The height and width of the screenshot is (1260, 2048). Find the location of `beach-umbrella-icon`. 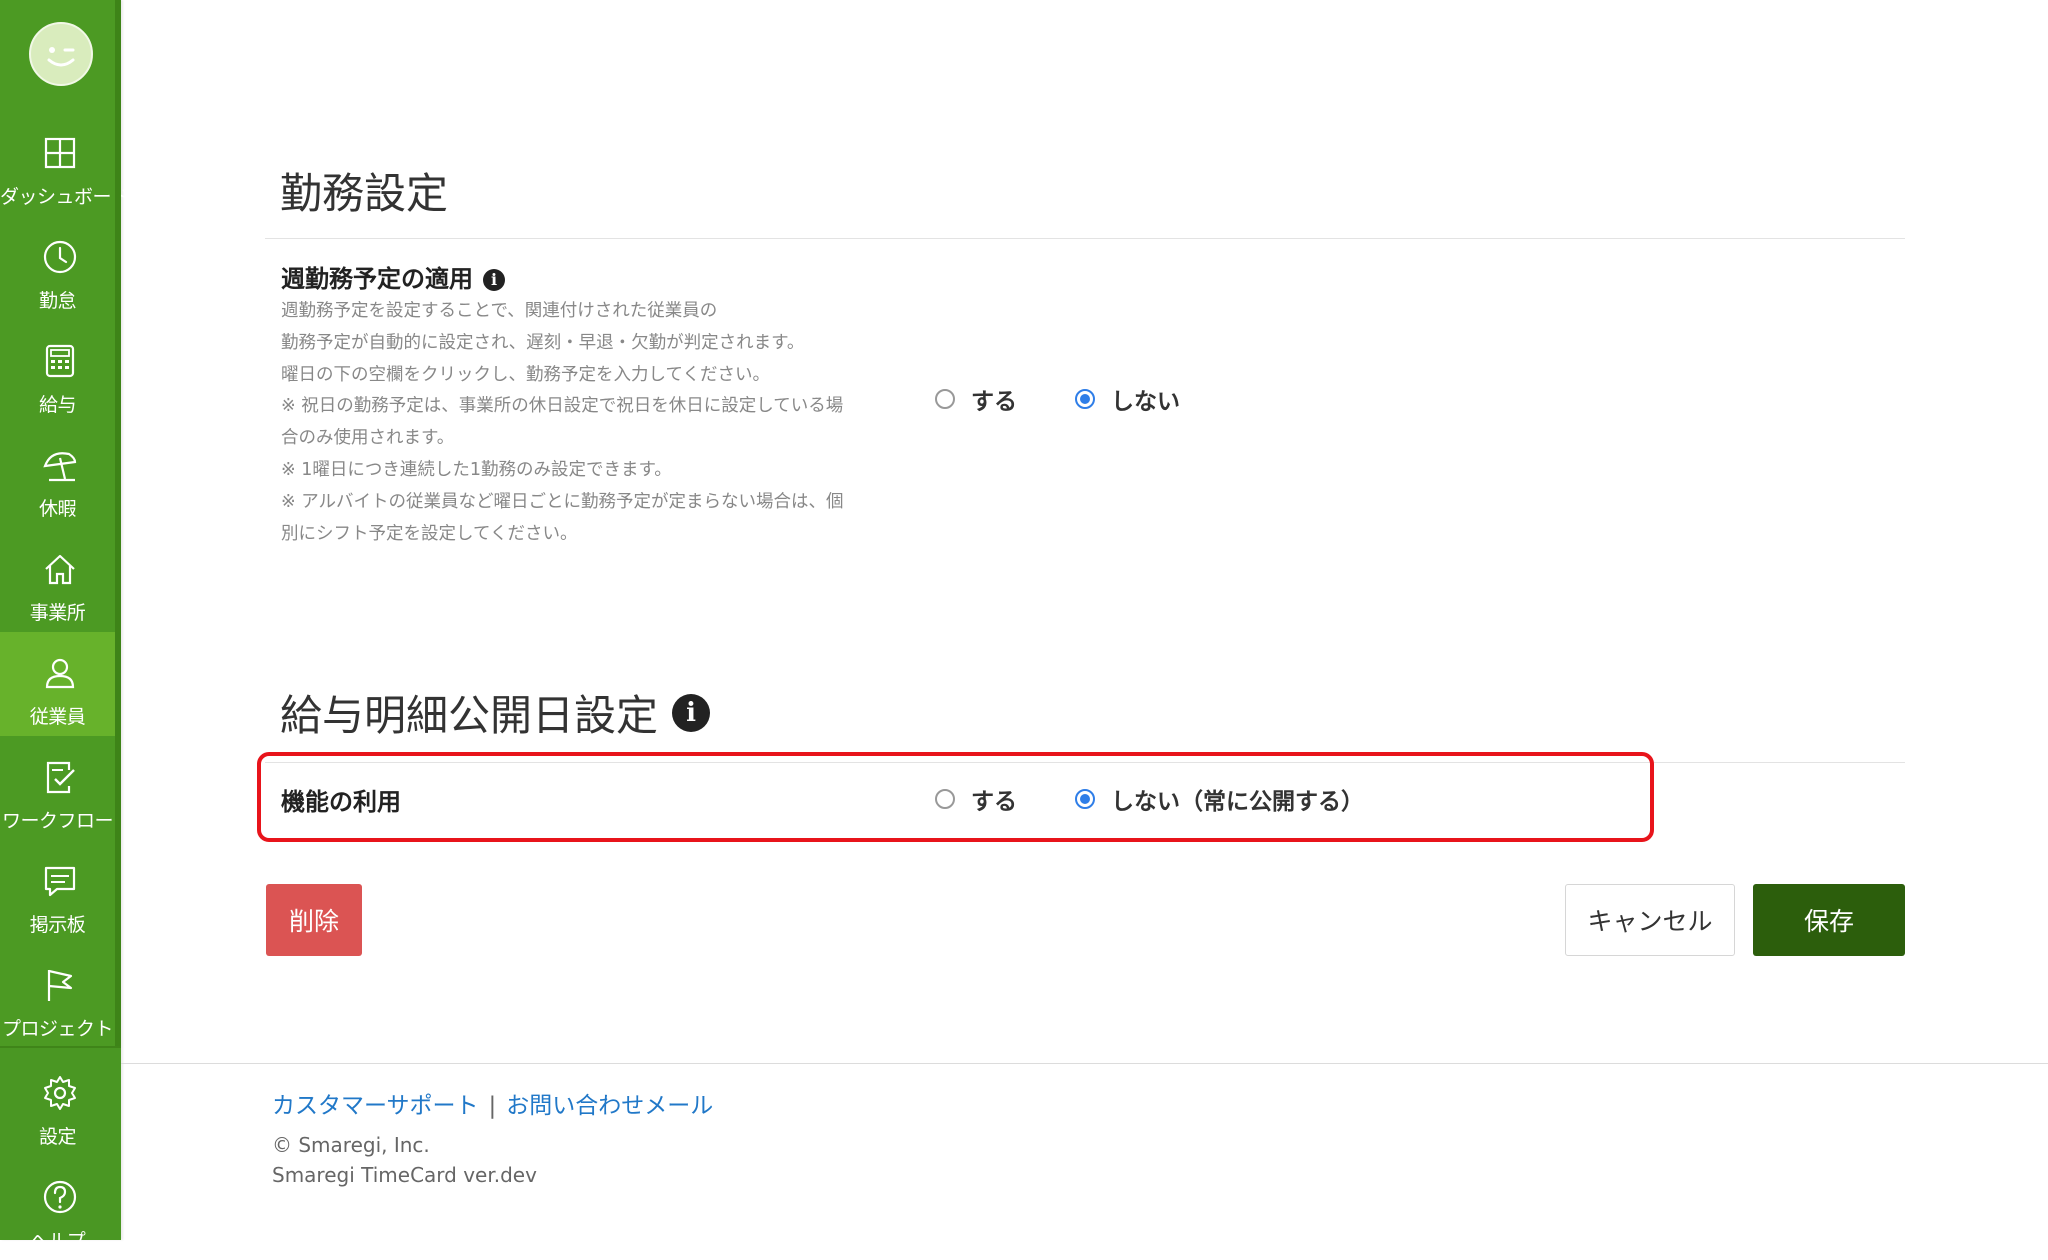

beach-umbrella-icon is located at coordinates (60, 467).